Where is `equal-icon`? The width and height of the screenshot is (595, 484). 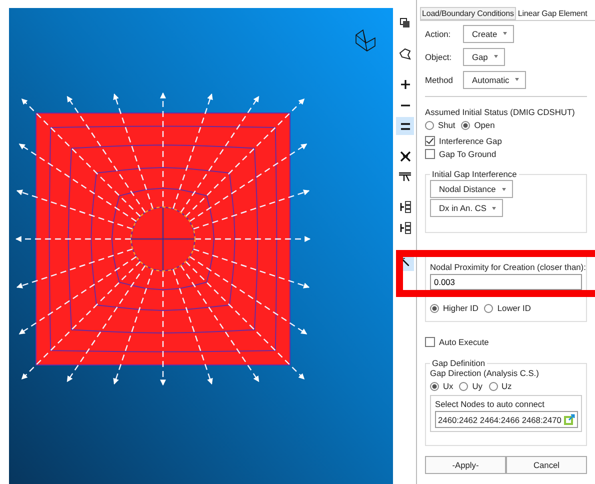
equal-icon is located at coordinates (405, 126).